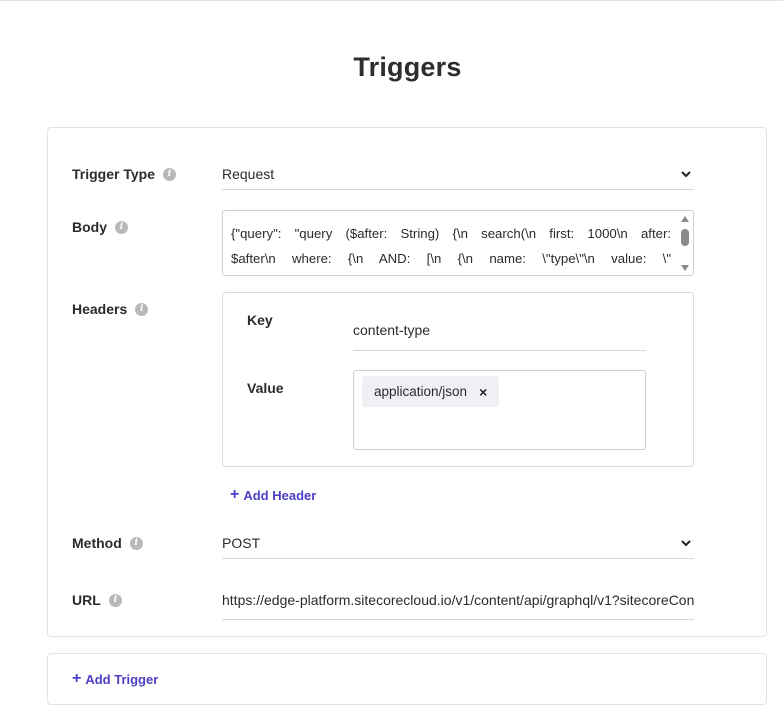 The height and width of the screenshot is (725, 783). Describe the element at coordinates (265, 388) in the screenshot. I see `header-value-label: Value` at that location.